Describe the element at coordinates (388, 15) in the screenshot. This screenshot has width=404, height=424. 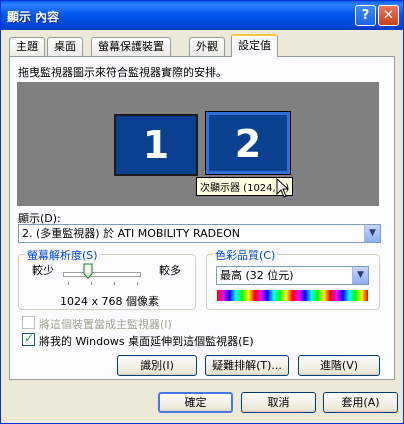
I see `close-button: ✕` at that location.